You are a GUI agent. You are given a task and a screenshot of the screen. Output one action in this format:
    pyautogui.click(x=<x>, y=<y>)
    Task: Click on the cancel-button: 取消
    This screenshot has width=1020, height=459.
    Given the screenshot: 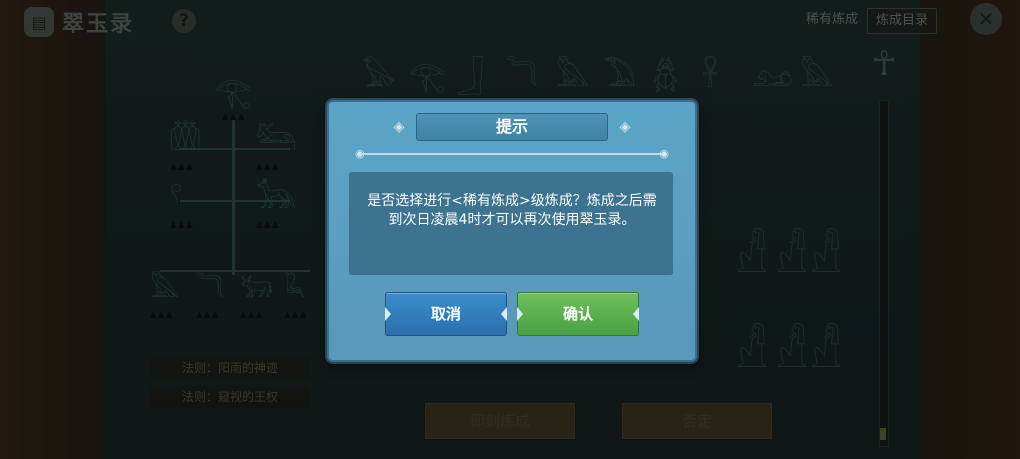 What is the action you would take?
    pyautogui.click(x=446, y=314)
    